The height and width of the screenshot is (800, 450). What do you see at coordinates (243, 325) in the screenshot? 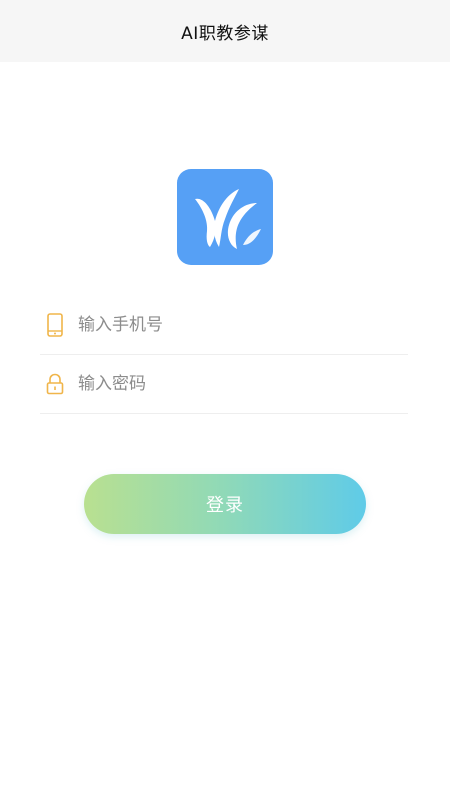
I see `phone-input` at bounding box center [243, 325].